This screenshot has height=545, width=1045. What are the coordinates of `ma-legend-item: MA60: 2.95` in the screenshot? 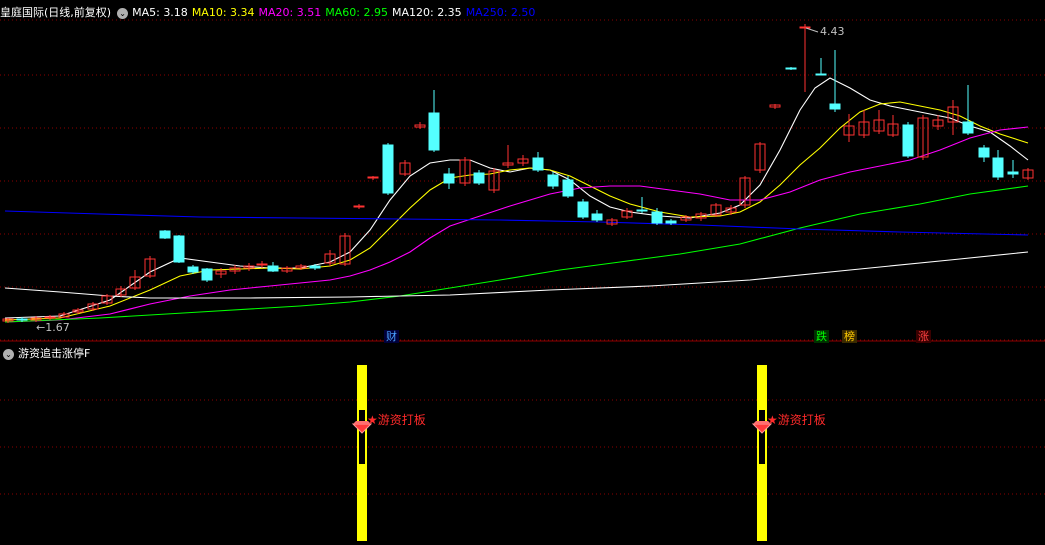 It's located at (356, 12).